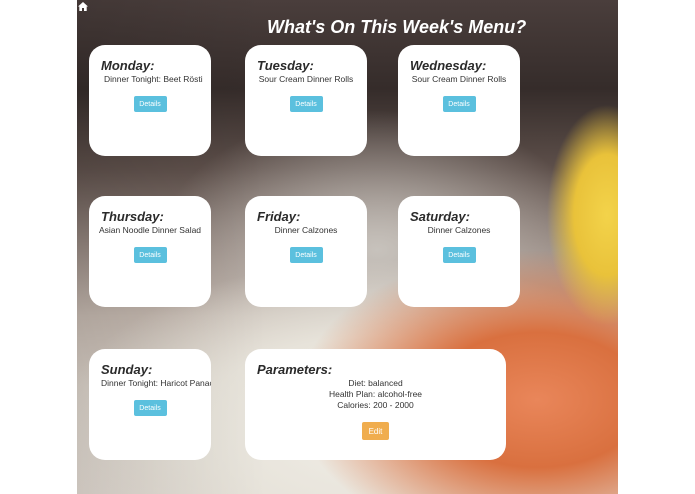  Describe the element at coordinates (153, 79) in the screenshot. I see `dish-name: Dinner Tonight: Beet Rösti` at that location.